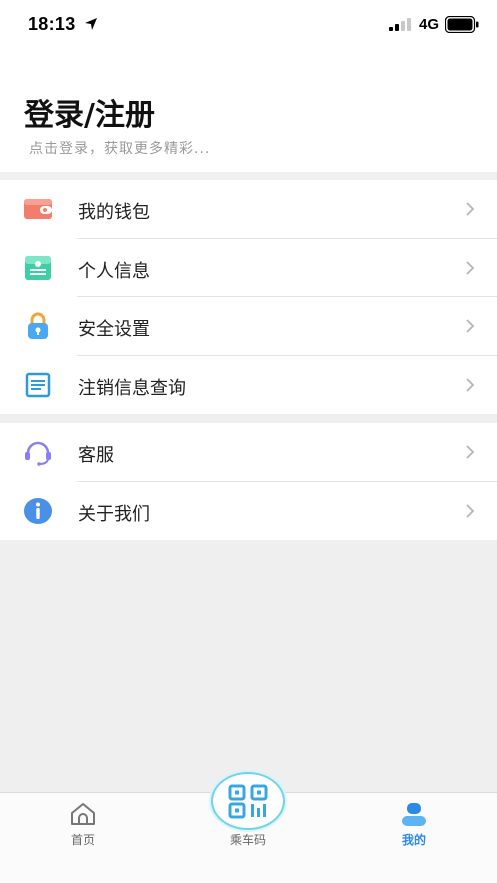 This screenshot has height=883, width=497. Describe the element at coordinates (114, 271) in the screenshot. I see `menu-label: 个人信息` at that location.